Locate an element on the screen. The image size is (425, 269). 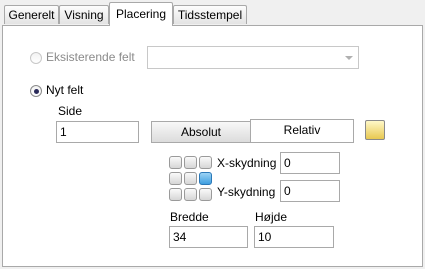
tab-tidsstempel: Tidsstempel is located at coordinates (210, 14).